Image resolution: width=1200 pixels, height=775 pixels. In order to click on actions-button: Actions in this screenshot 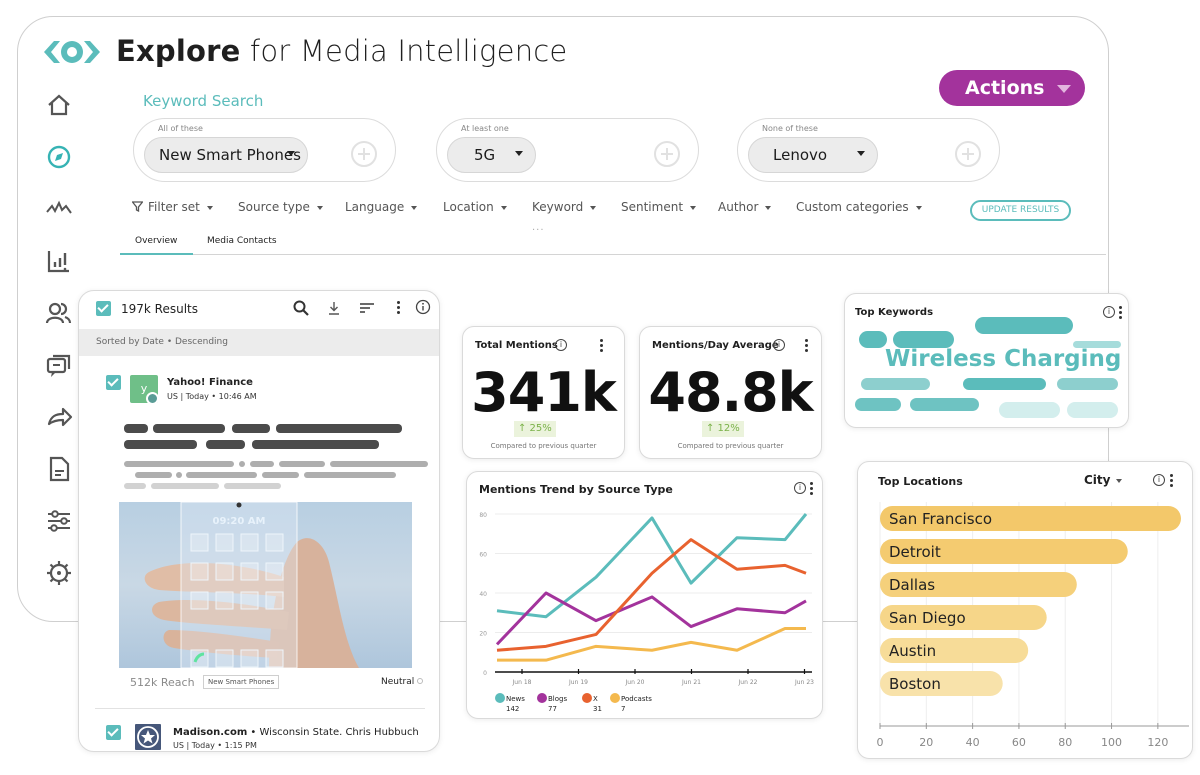, I will do `click(1012, 88)`.